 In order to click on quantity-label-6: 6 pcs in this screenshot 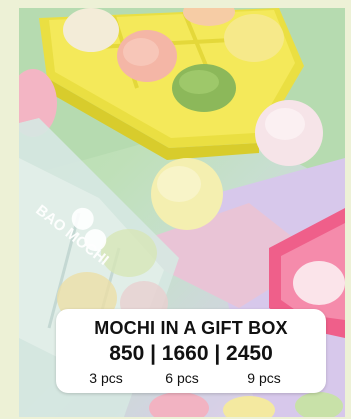, I will do `click(182, 378)`.